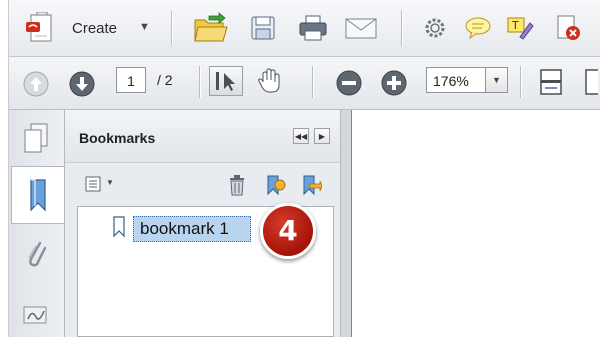 The height and width of the screenshot is (337, 600). What do you see at coordinates (478, 28) in the screenshot?
I see `comment-icon` at bounding box center [478, 28].